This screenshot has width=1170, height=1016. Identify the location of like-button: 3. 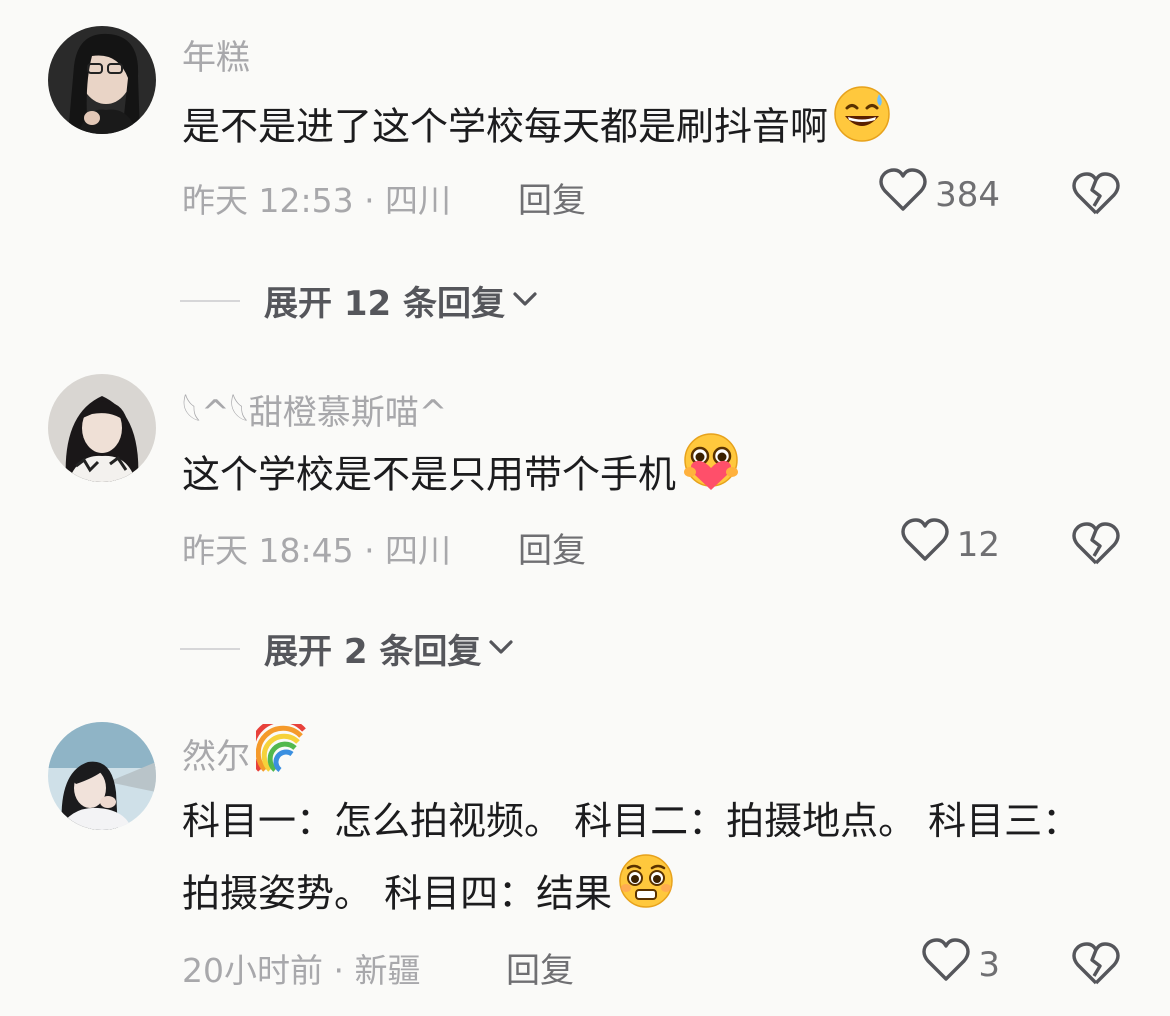
(961, 964).